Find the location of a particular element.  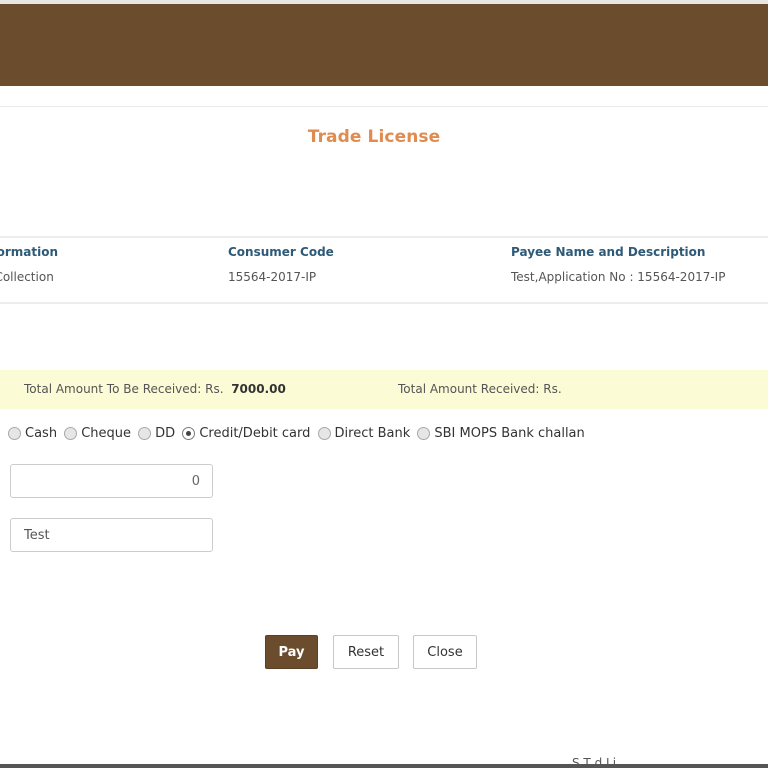

remarks-input: Test is located at coordinates (111, 535).